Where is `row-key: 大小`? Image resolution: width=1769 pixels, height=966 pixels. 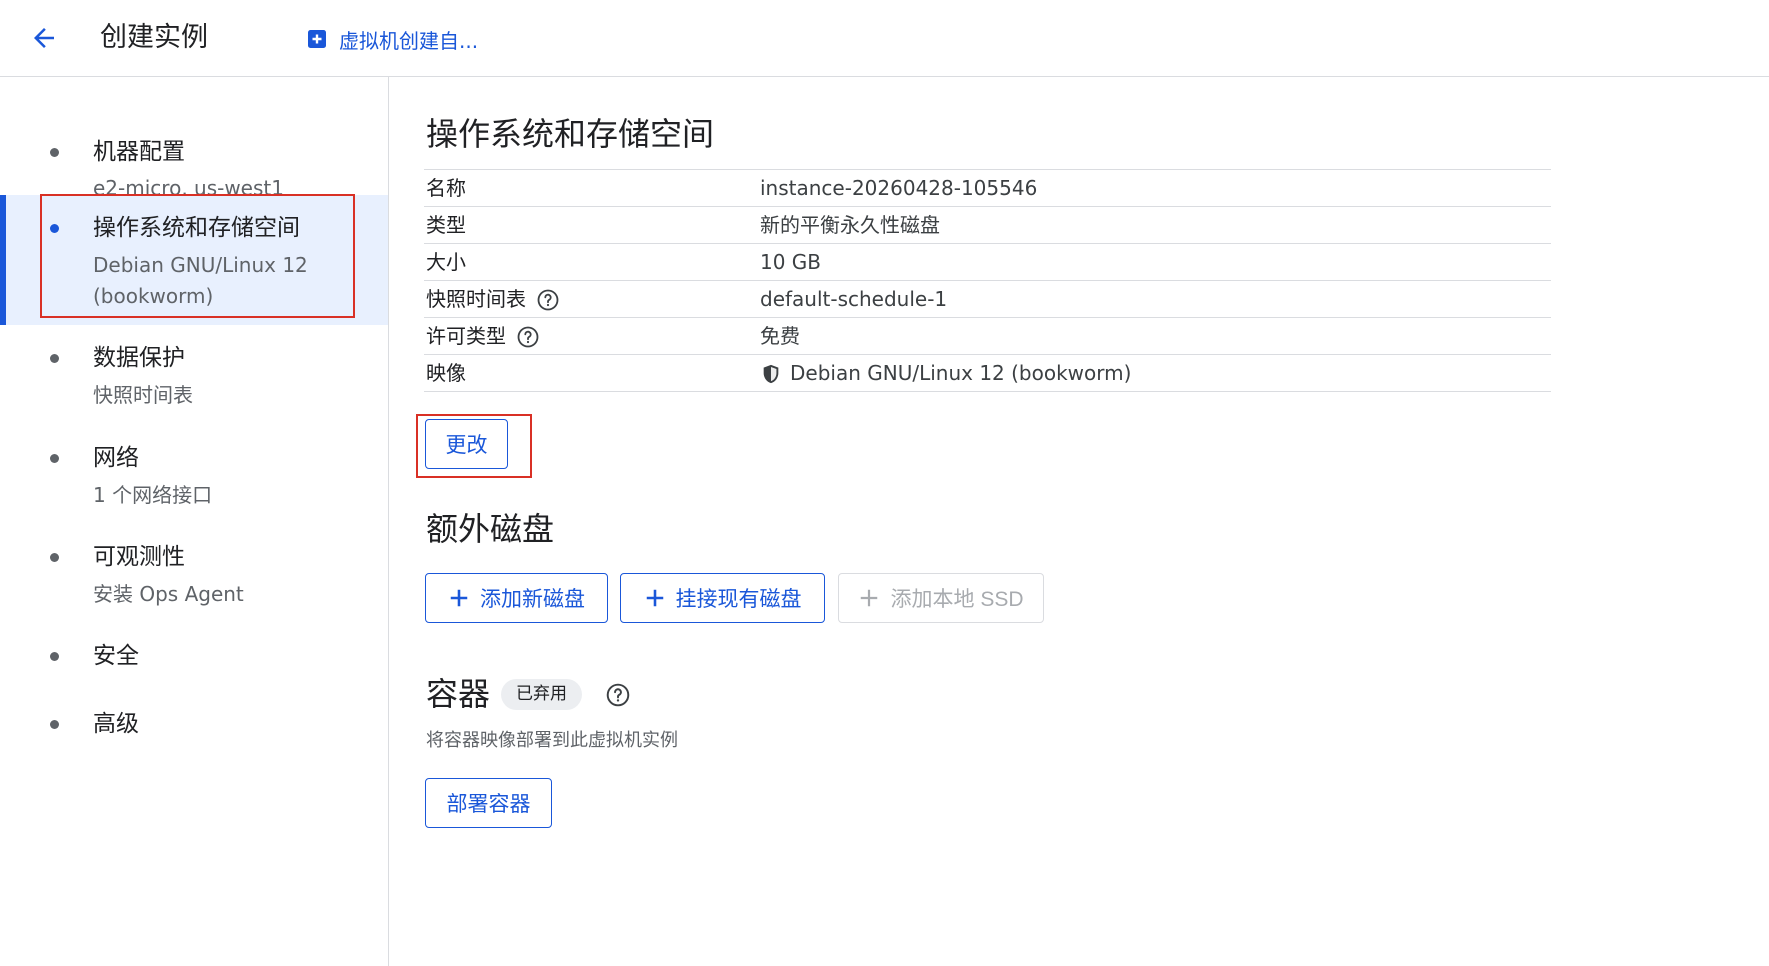
row-key: 大小 is located at coordinates (446, 262).